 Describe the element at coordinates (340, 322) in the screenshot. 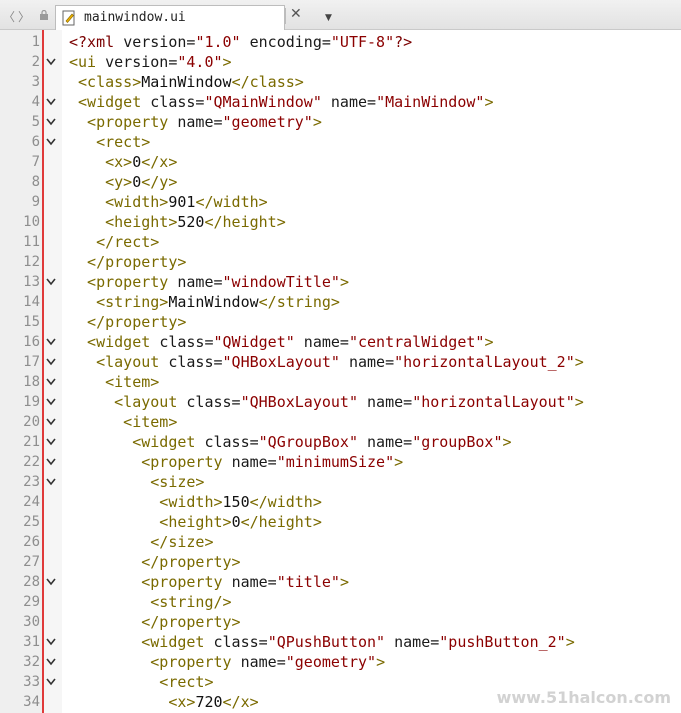

I see `code-line: 15 </property>` at that location.